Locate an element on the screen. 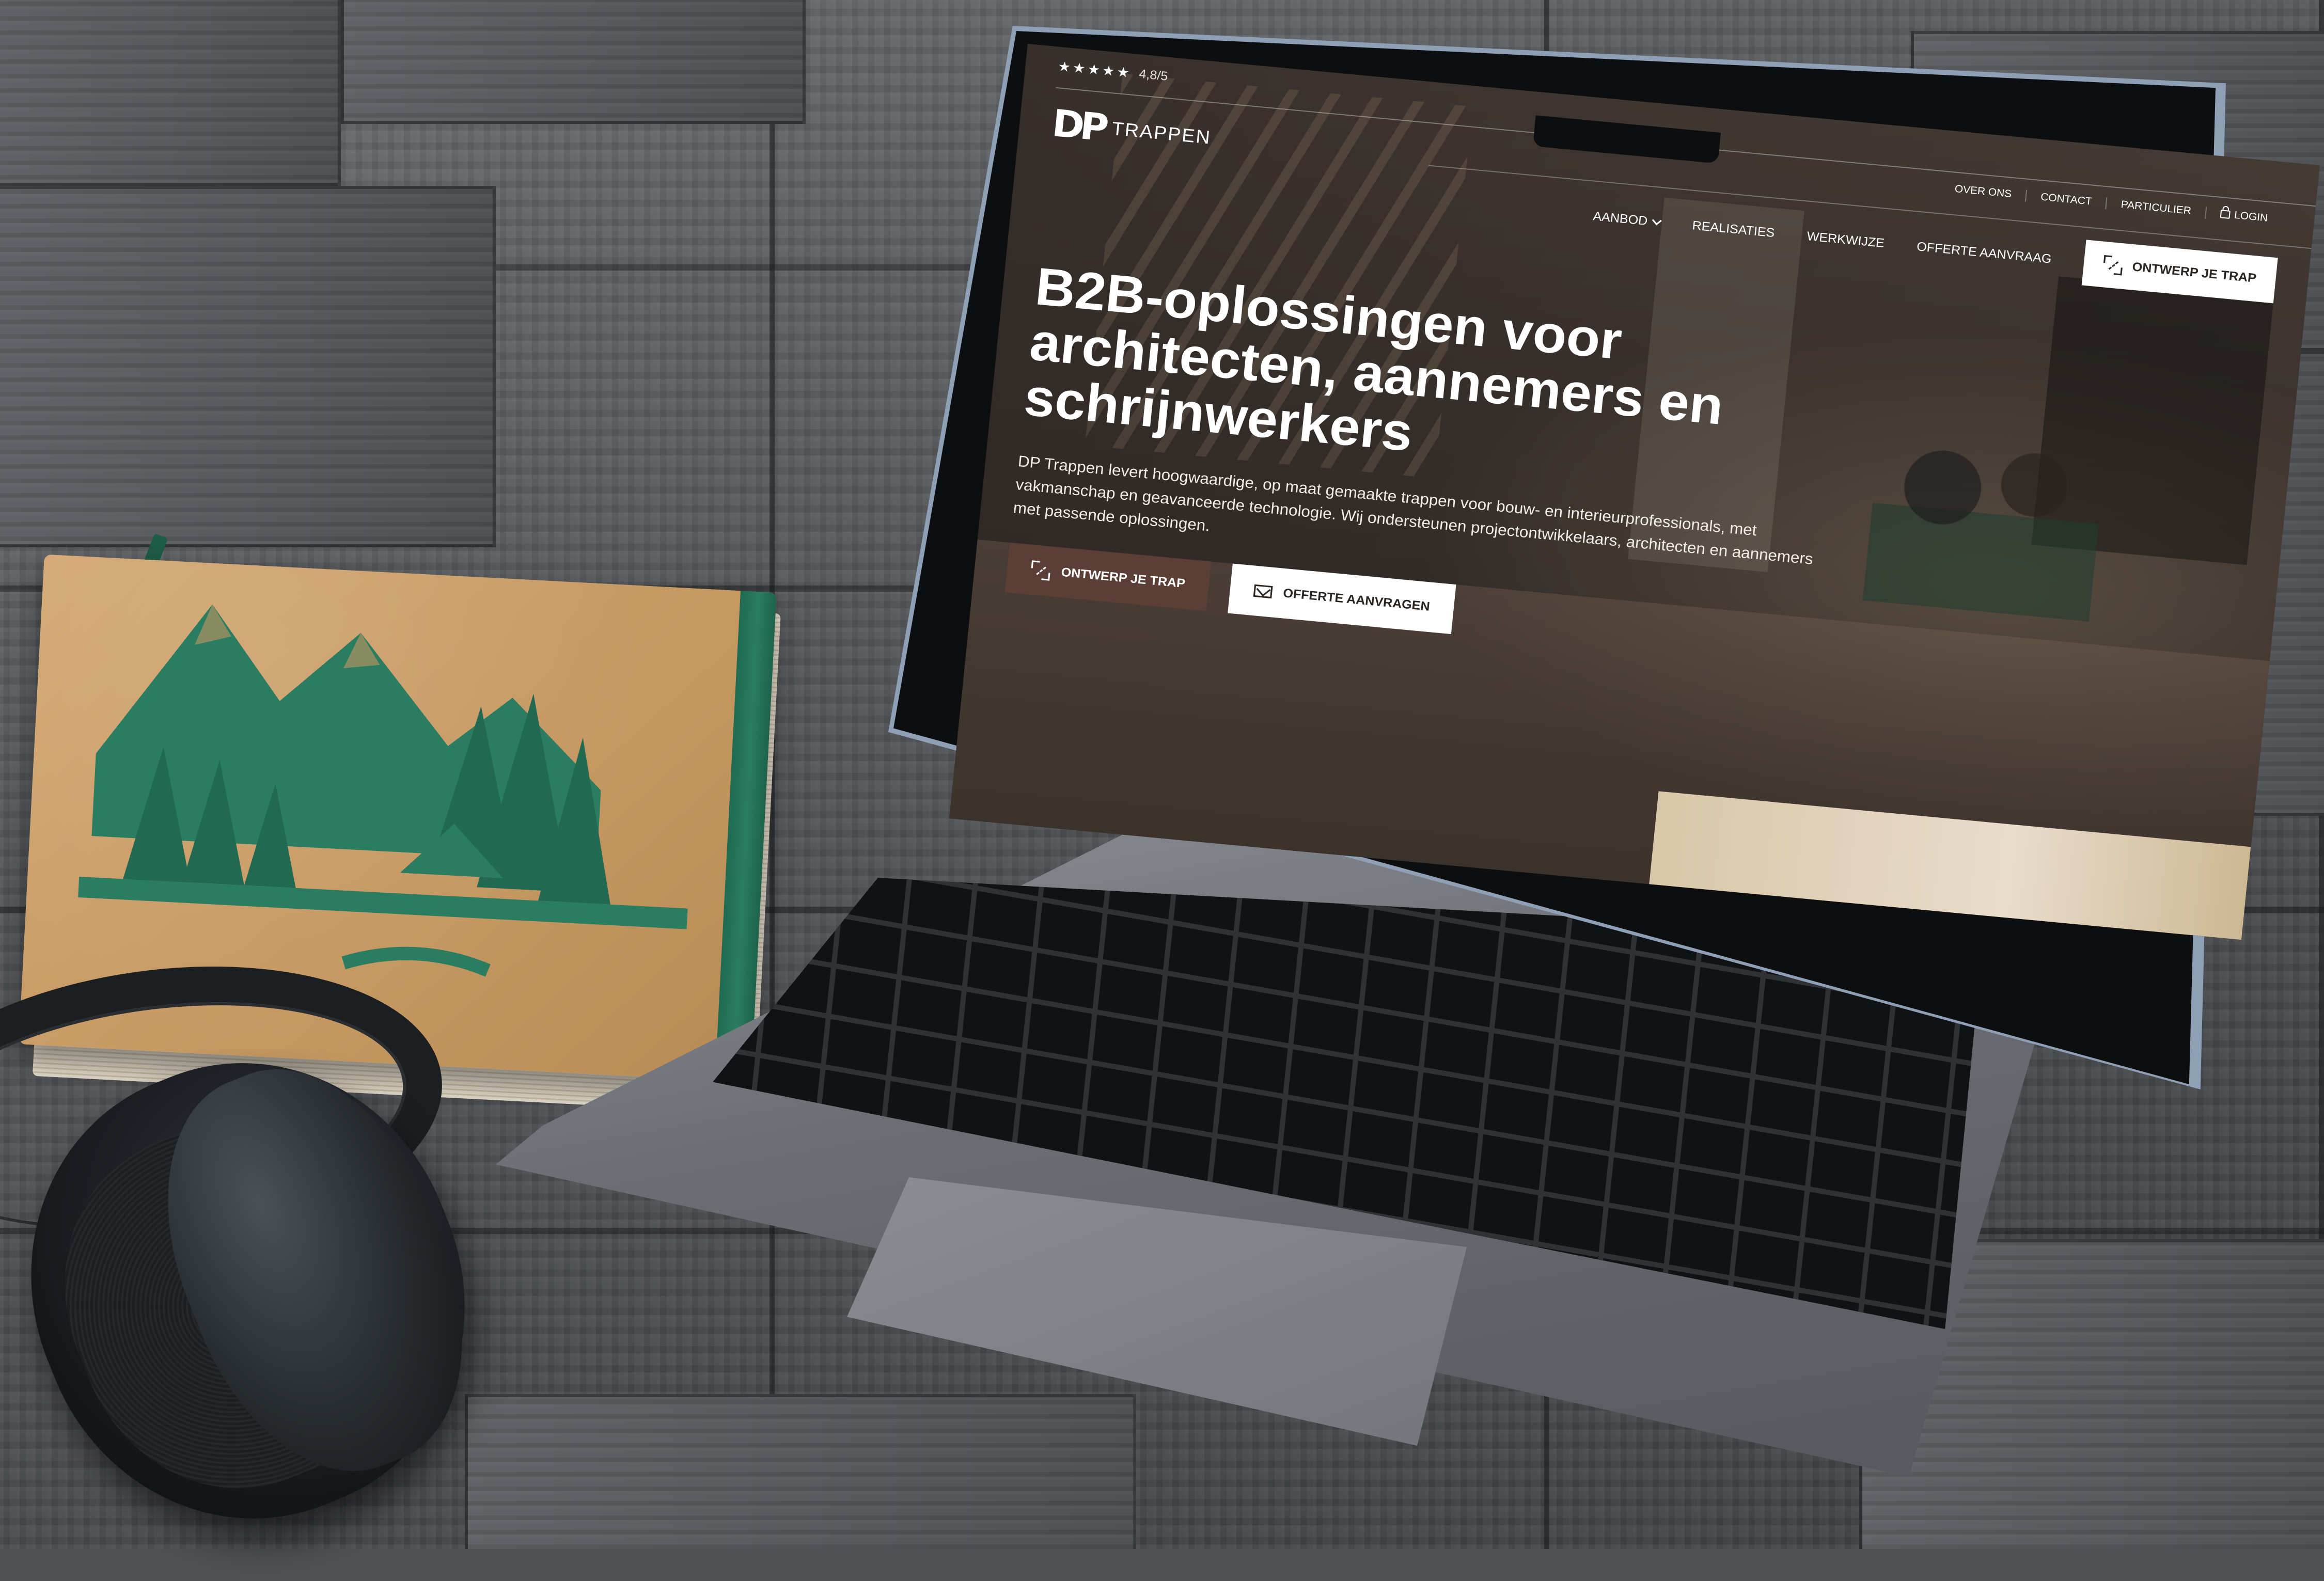 This screenshot has height=1581, width=2324. ontwerp-je-trap-button: ONTWERP JE TRAP is located at coordinates (2179, 272).